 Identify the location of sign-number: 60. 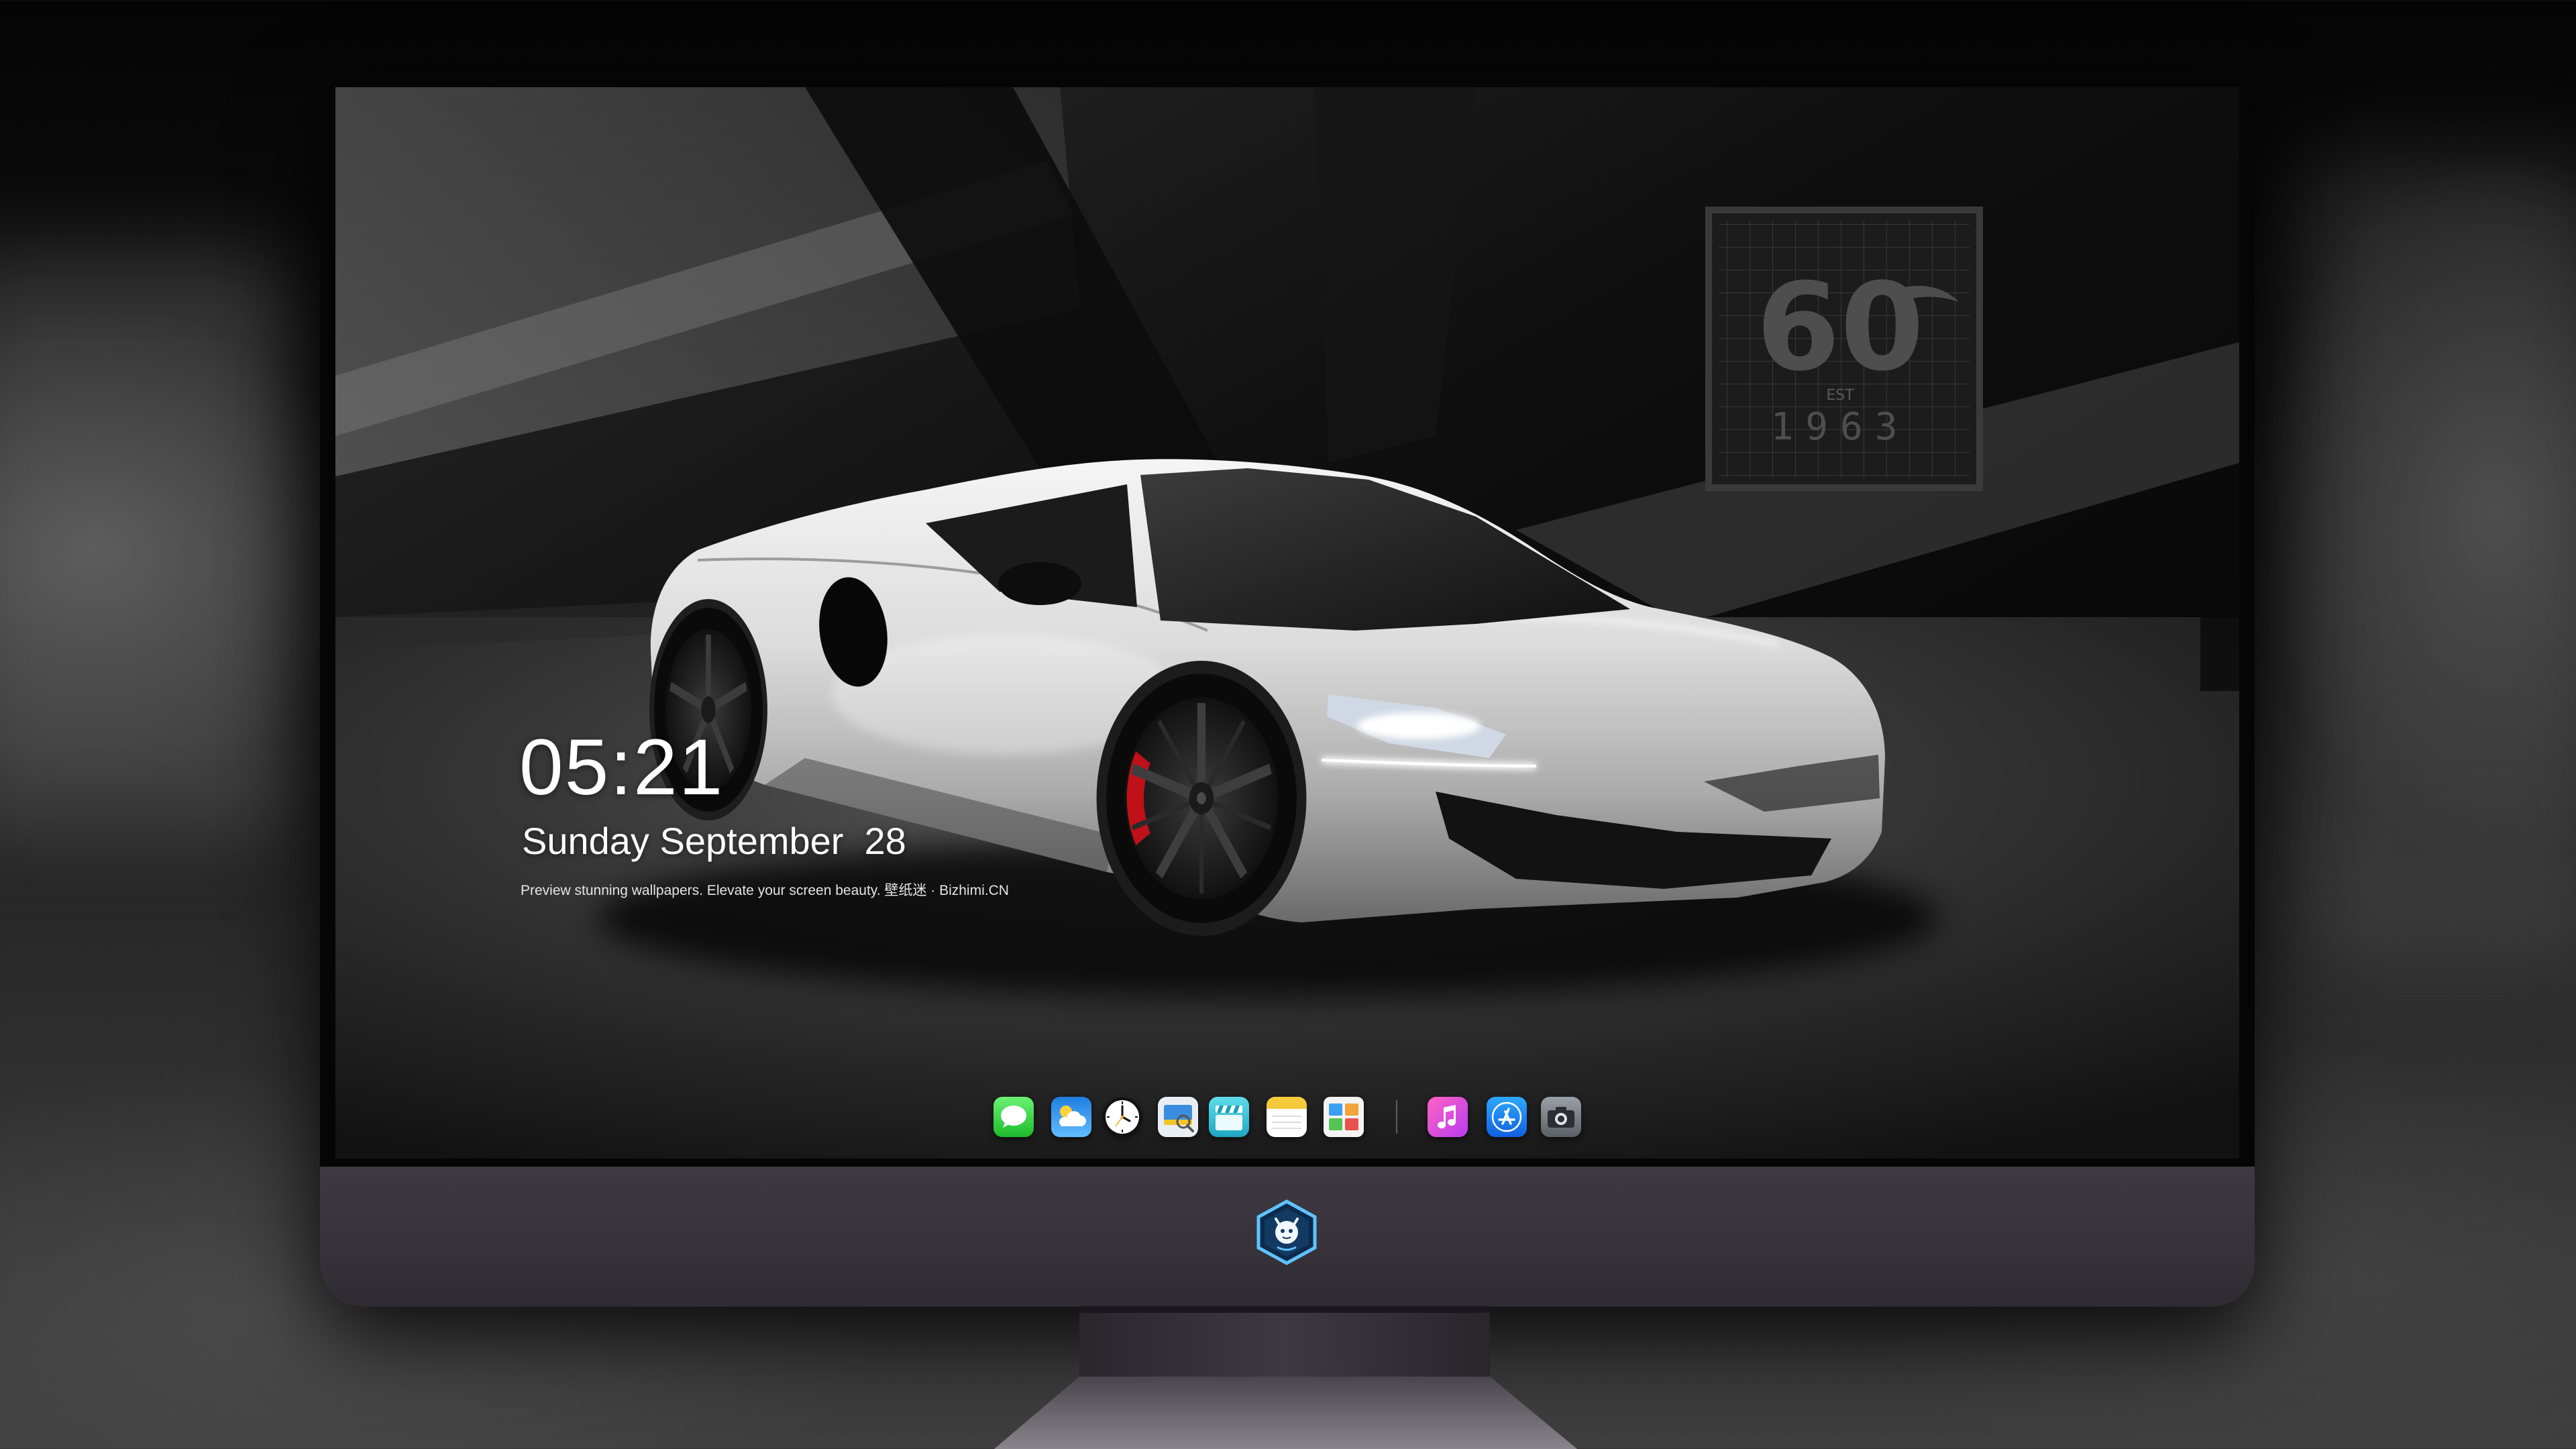
(1840, 328).